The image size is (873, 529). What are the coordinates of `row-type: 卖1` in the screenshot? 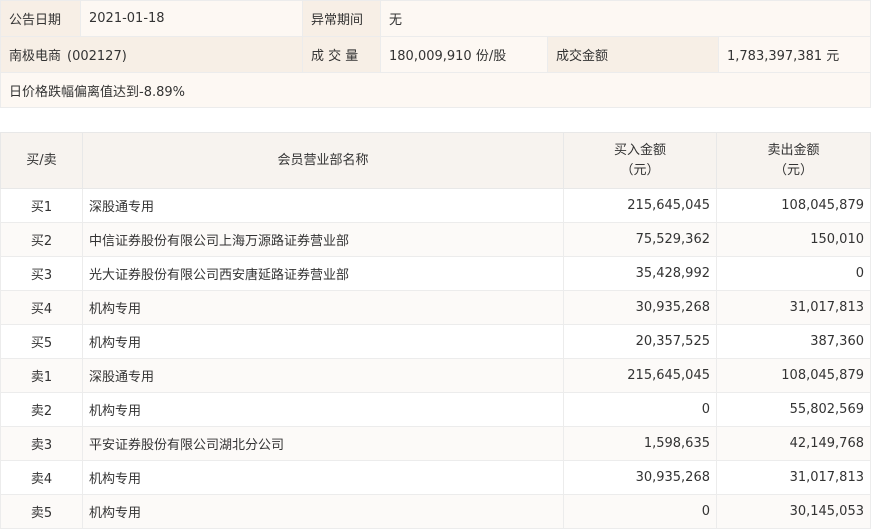 It's located at (41, 375).